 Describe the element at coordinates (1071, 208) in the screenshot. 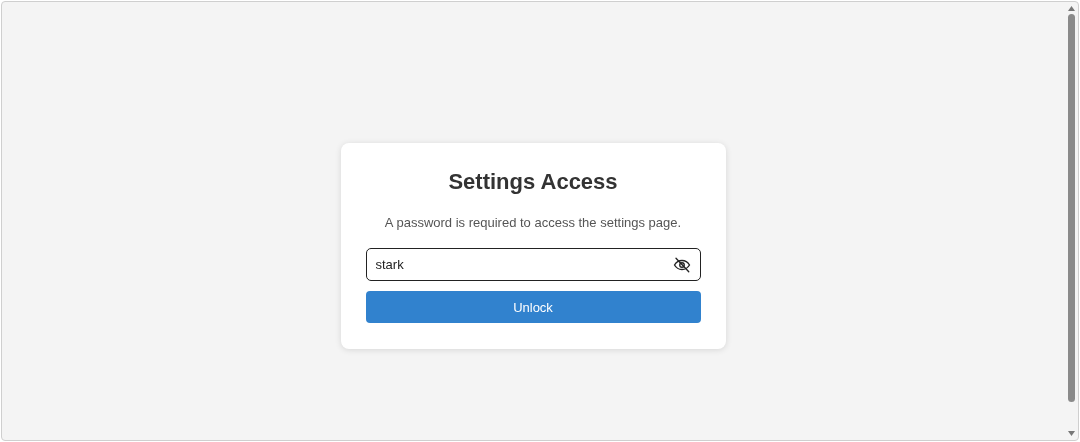

I see `scrollbar-thumb` at that location.